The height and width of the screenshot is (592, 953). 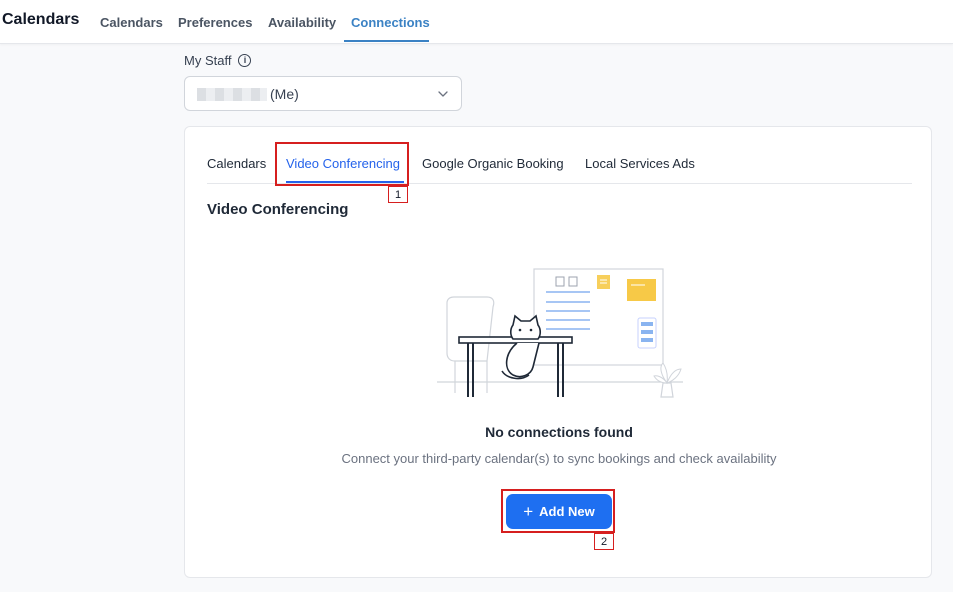 What do you see at coordinates (284, 94) in the screenshot?
I see `staff-select-value: (Me)` at bounding box center [284, 94].